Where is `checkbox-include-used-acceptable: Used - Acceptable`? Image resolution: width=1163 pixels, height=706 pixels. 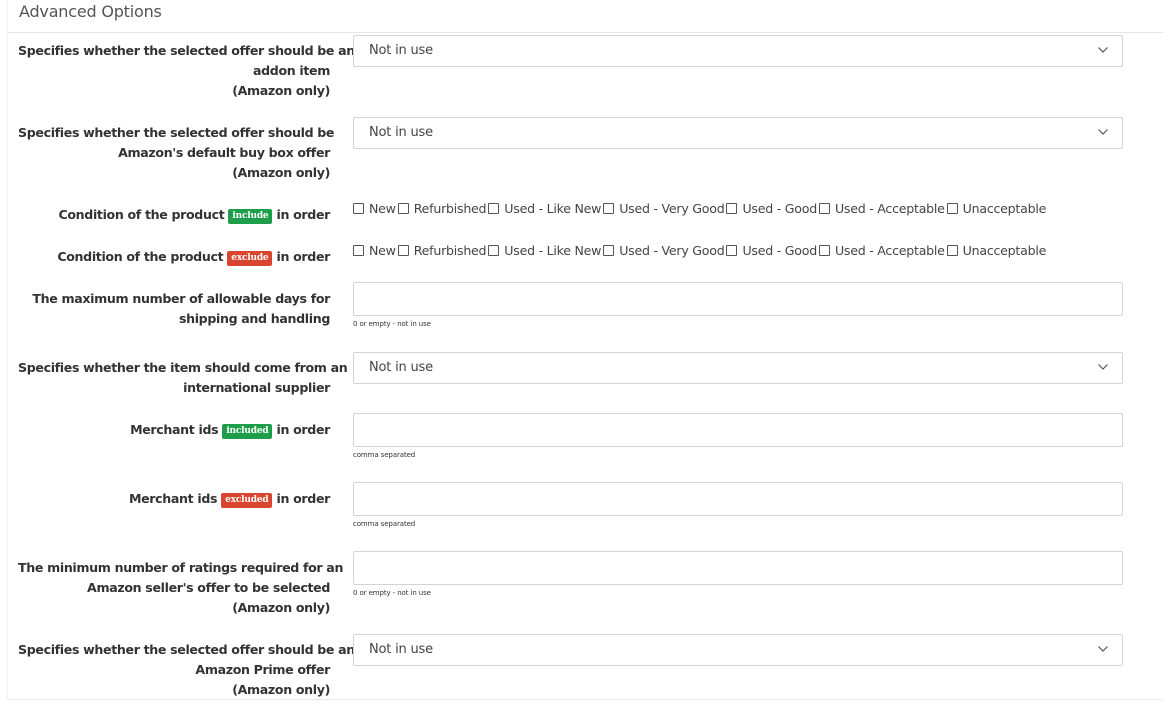
checkbox-include-used-acceptable: Used - Acceptable is located at coordinates (882, 208).